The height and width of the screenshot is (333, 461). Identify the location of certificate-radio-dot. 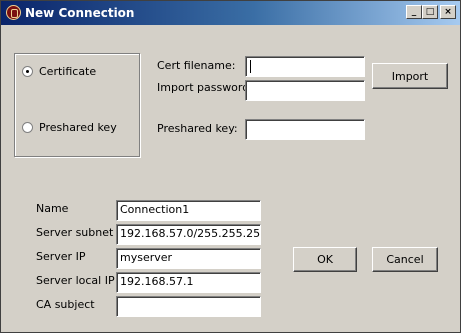
(27, 71).